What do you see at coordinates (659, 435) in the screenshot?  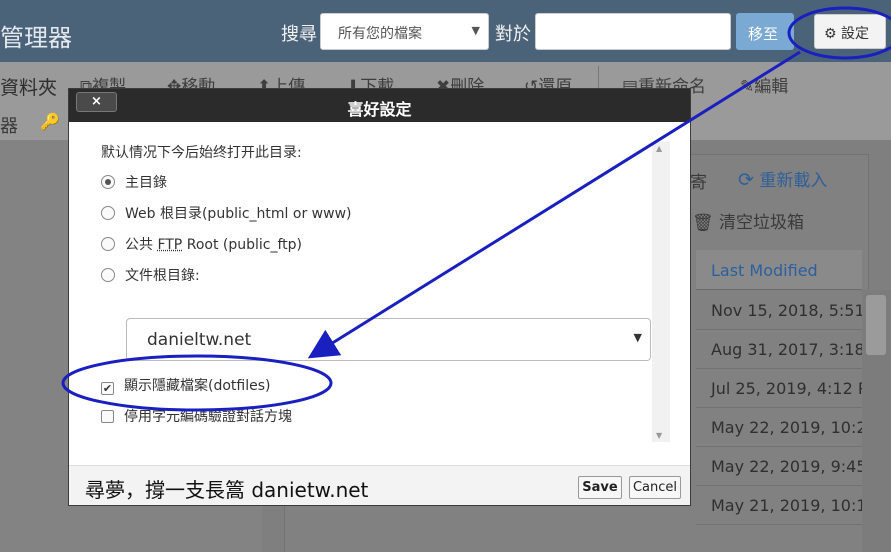 I see `scroll-down-icon: ▼` at bounding box center [659, 435].